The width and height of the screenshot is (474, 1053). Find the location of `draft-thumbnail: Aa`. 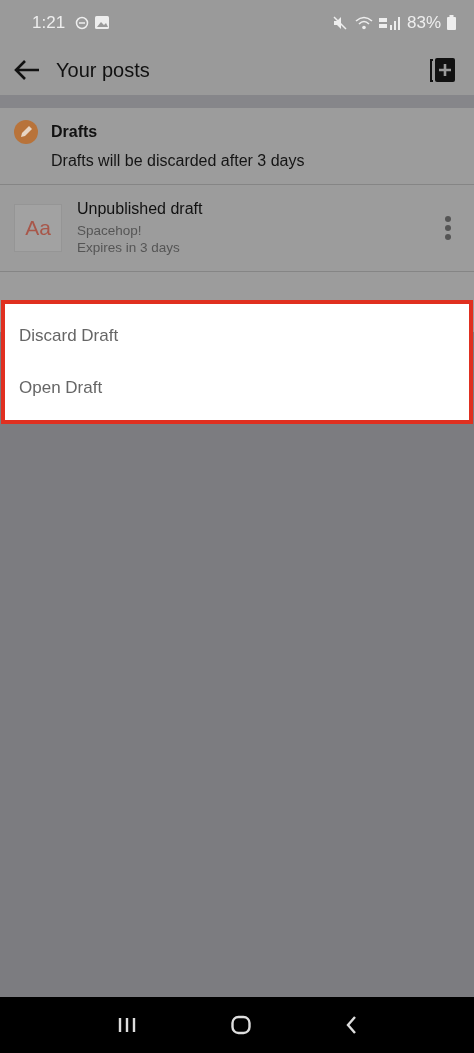

draft-thumbnail: Aa is located at coordinates (38, 228).